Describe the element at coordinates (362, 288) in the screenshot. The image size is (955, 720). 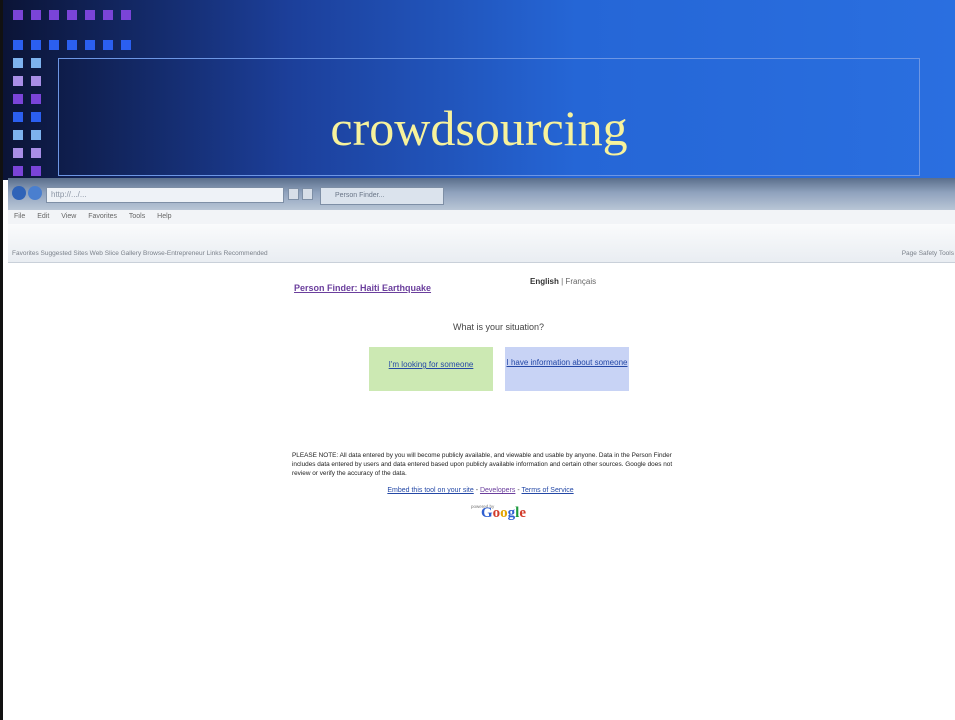
I see `person-finder-title-link: Person Finder: Haiti Earthquake` at that location.